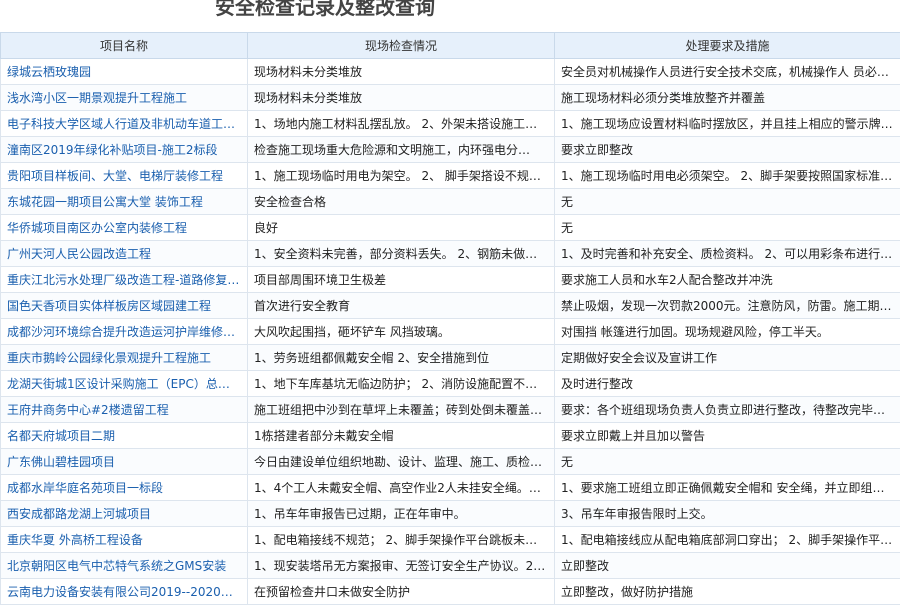 The height and width of the screenshot is (605, 900). What do you see at coordinates (124, 46) in the screenshot?
I see `column-header-project-name: 项目名称` at bounding box center [124, 46].